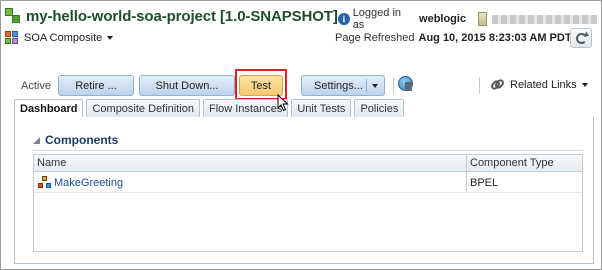 The width and height of the screenshot is (602, 270). What do you see at coordinates (468, 19) in the screenshot?
I see `login-status: i Logged in as weblogic` at bounding box center [468, 19].